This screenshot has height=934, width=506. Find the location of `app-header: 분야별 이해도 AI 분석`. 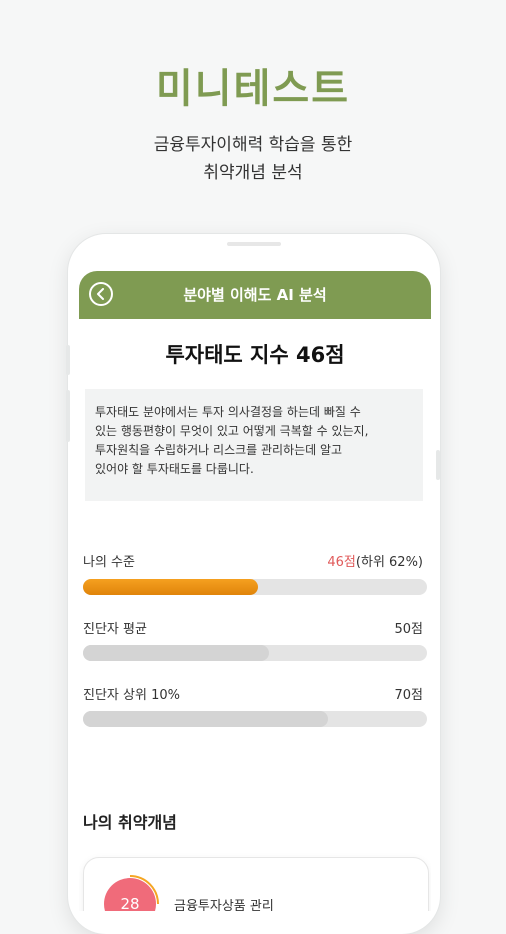

app-header: 분야별 이해도 AI 분석 is located at coordinates (255, 295).